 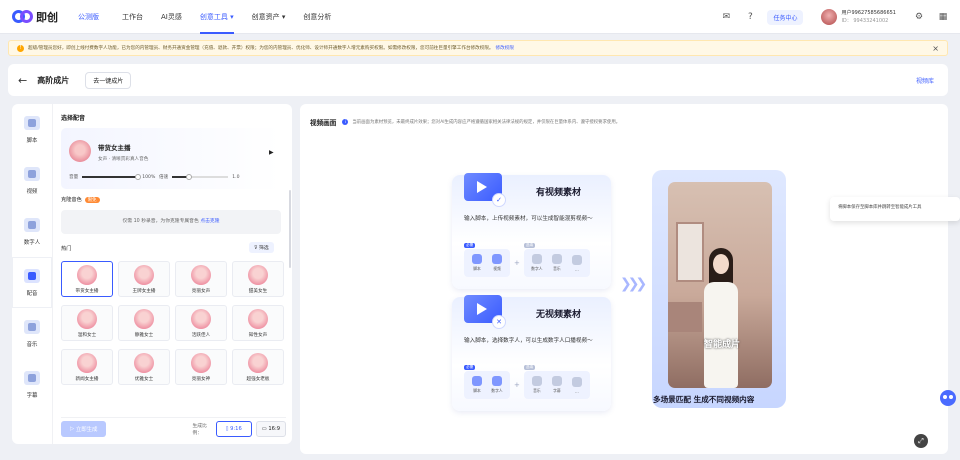 What do you see at coordinates (216, 17) in the screenshot?
I see `nav-creative-tools: 创意工具 ▾` at bounding box center [216, 17].